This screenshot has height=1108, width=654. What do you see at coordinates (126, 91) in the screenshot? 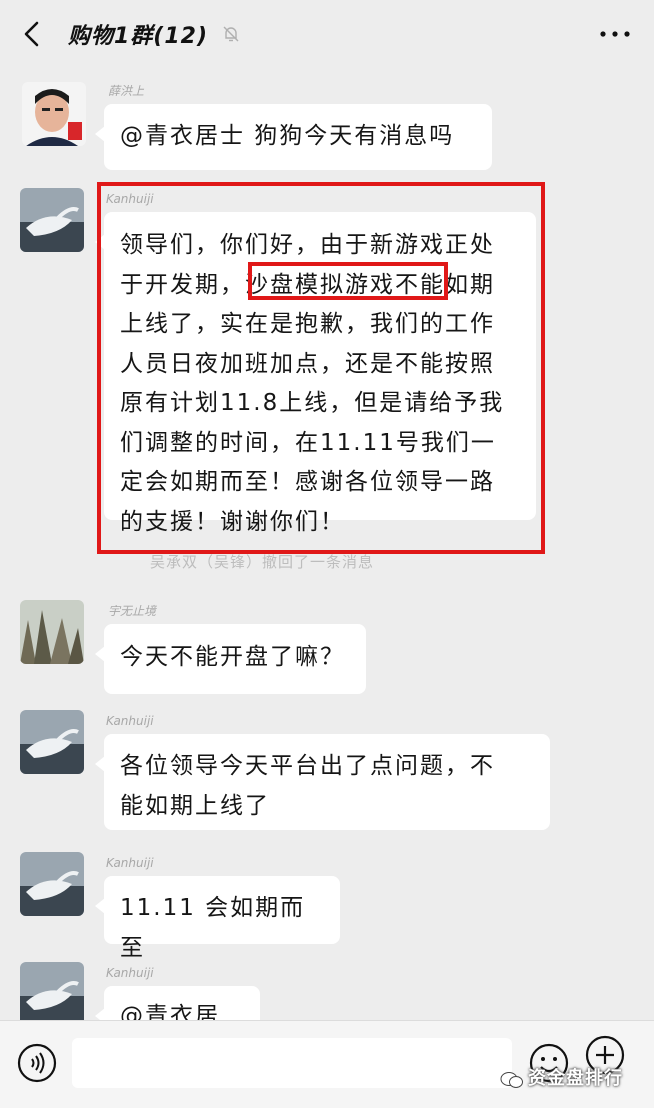
I see `sender-name: 薛洪上` at bounding box center [126, 91].